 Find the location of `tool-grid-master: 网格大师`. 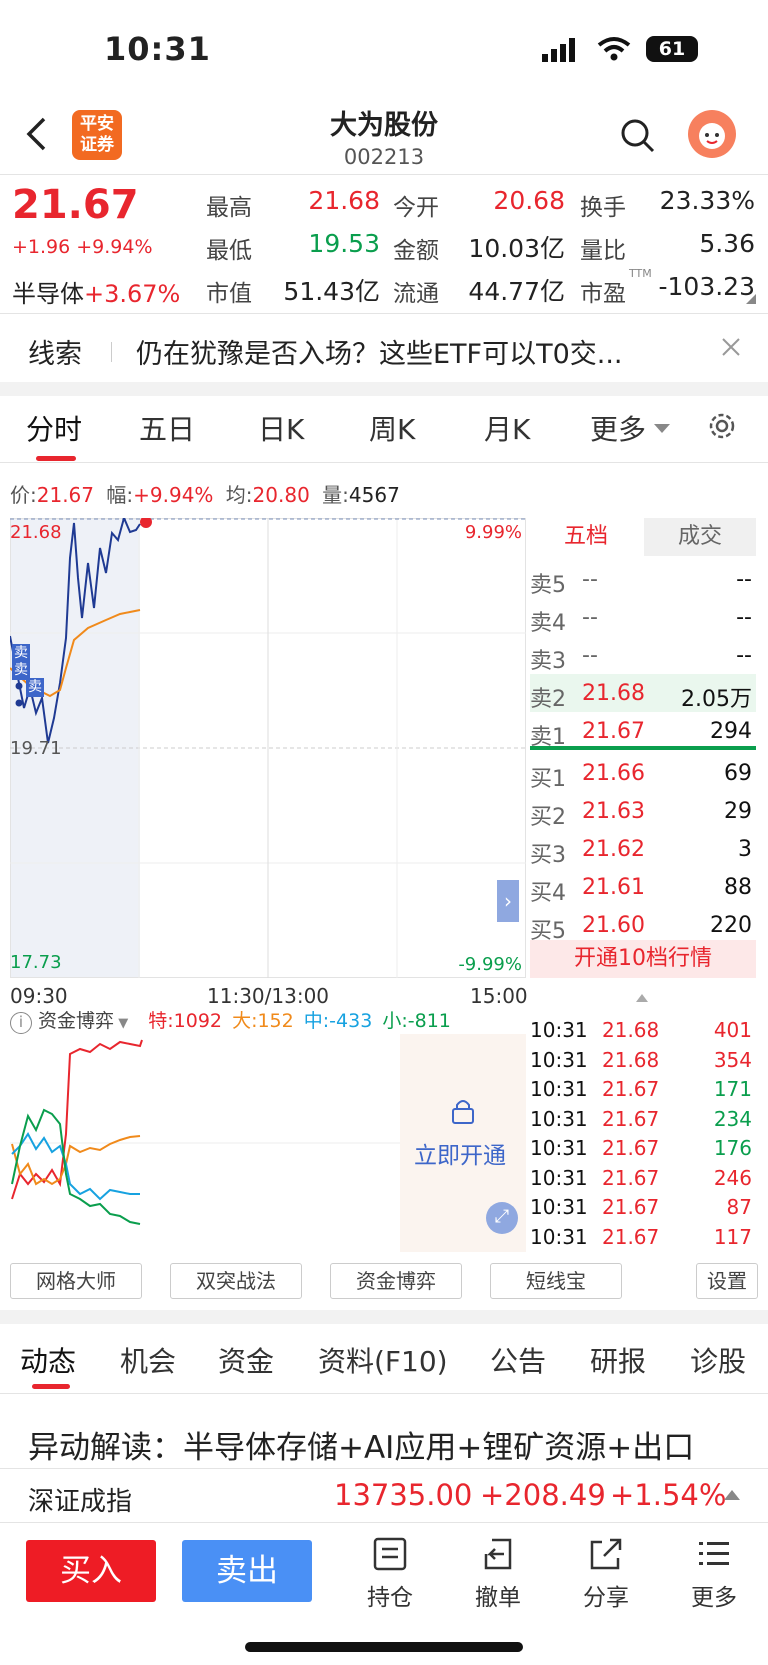

tool-grid-master: 网格大师 is located at coordinates (76, 1281).